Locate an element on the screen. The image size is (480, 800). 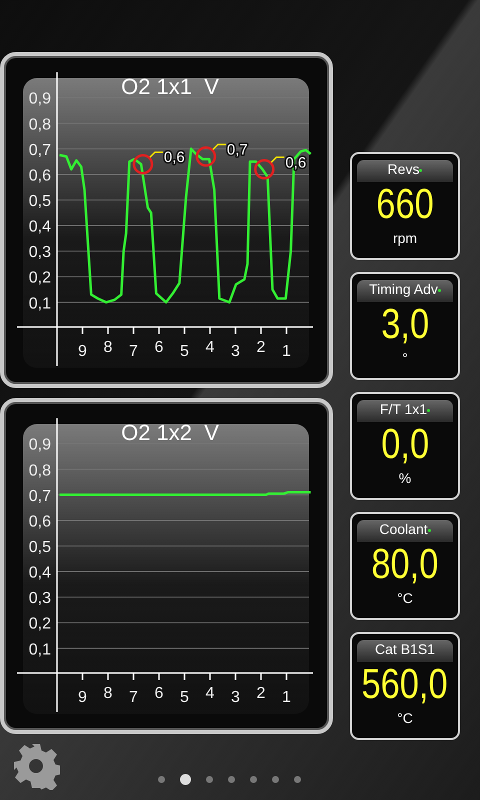
gauge-panel: Timing Adv 3,0 ° is located at coordinates (405, 326).